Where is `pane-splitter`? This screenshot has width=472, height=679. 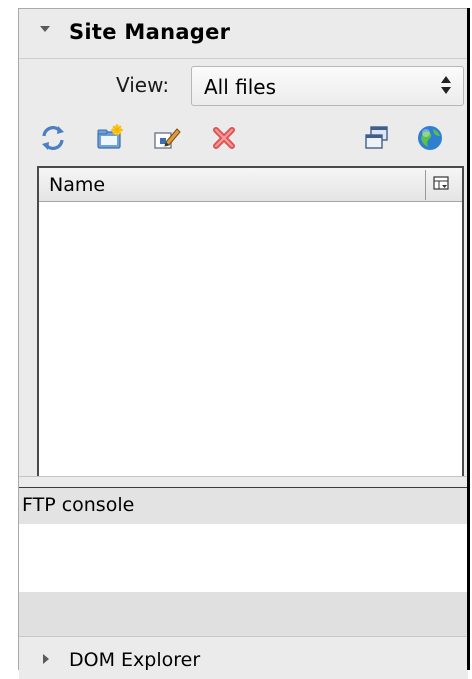
pane-splitter is located at coordinates (243, 482).